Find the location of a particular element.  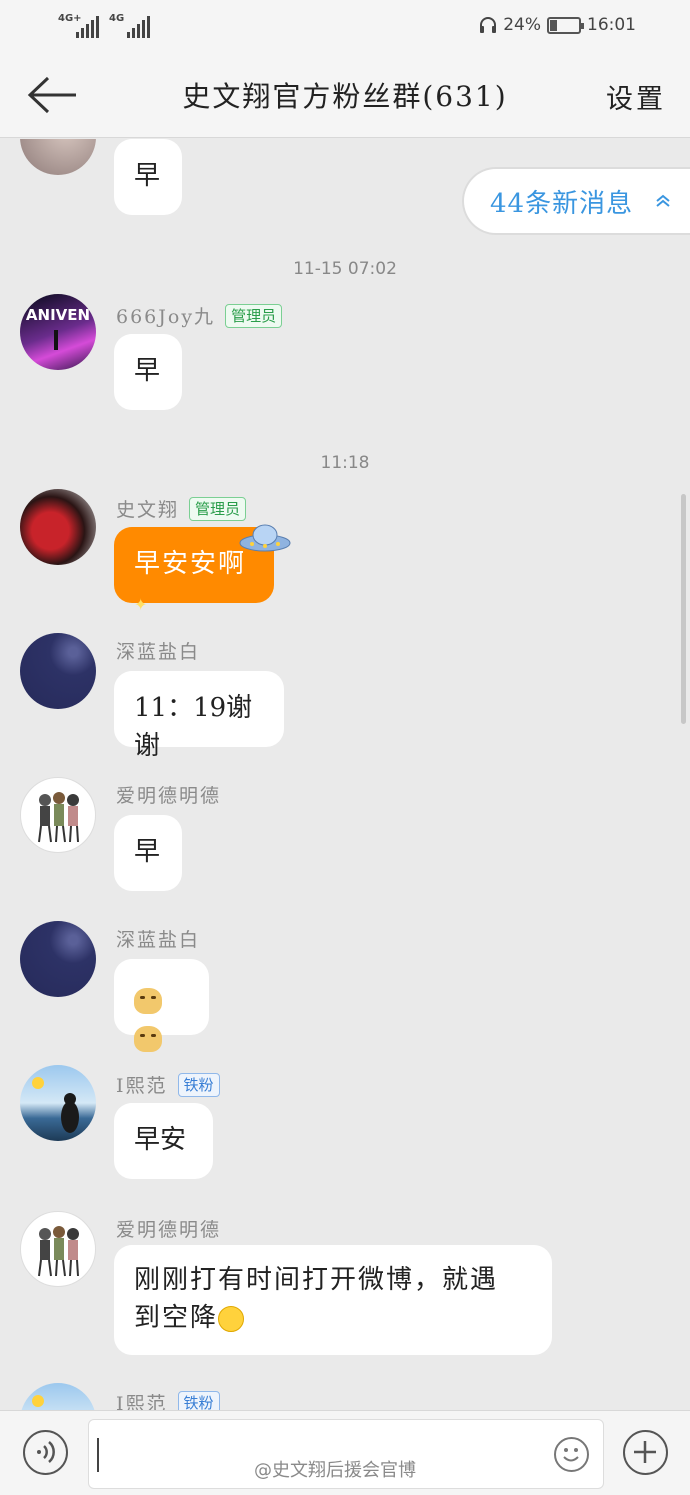

plus-icon is located at coordinates (645, 1452).